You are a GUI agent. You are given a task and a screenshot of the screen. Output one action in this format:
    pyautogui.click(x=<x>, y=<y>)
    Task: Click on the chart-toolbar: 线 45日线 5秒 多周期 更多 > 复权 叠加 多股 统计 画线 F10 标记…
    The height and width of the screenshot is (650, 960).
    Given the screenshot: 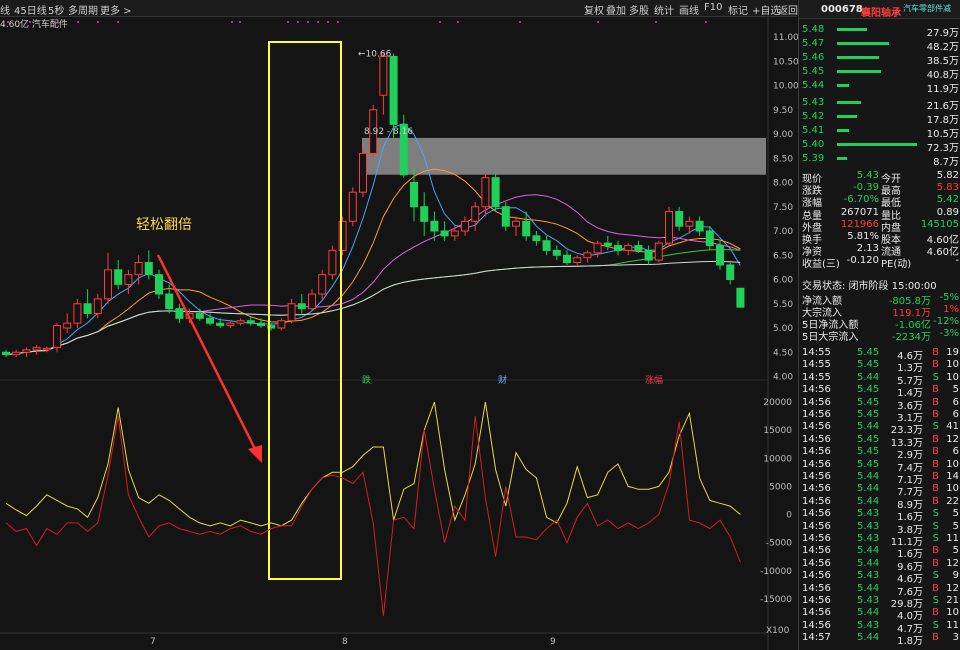 What is the action you would take?
    pyautogui.click(x=399, y=8)
    